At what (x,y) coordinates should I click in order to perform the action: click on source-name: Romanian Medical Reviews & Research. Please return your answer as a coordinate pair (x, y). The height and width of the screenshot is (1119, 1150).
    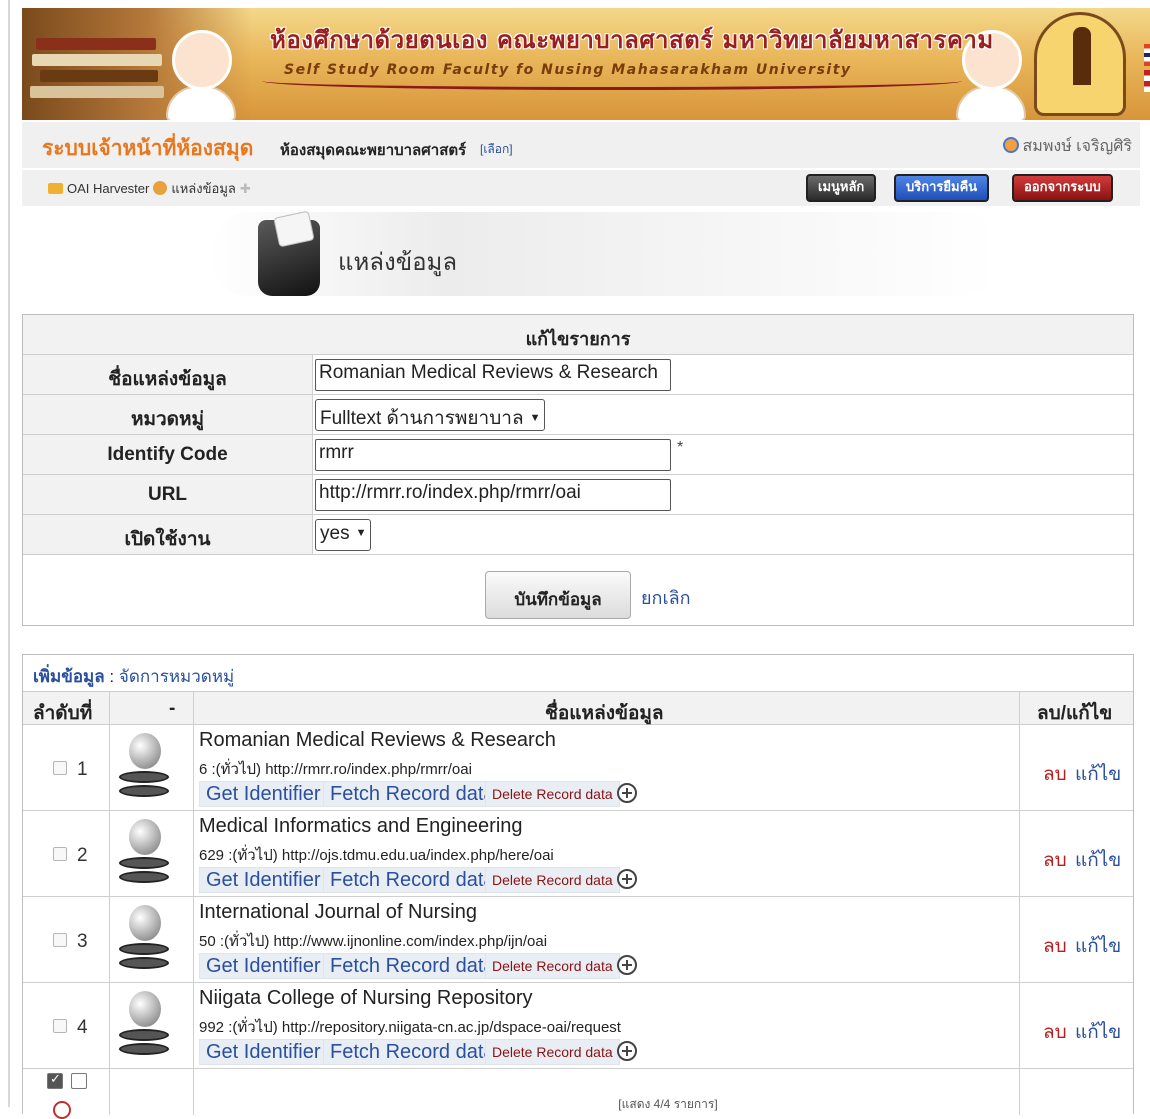
    Looking at the image, I should click on (377, 740).